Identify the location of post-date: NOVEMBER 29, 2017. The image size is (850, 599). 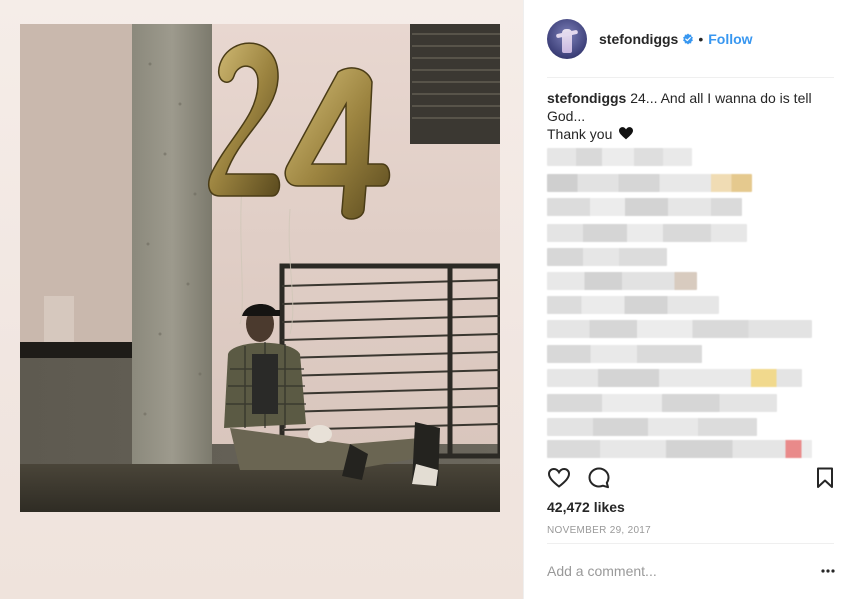
(599, 530).